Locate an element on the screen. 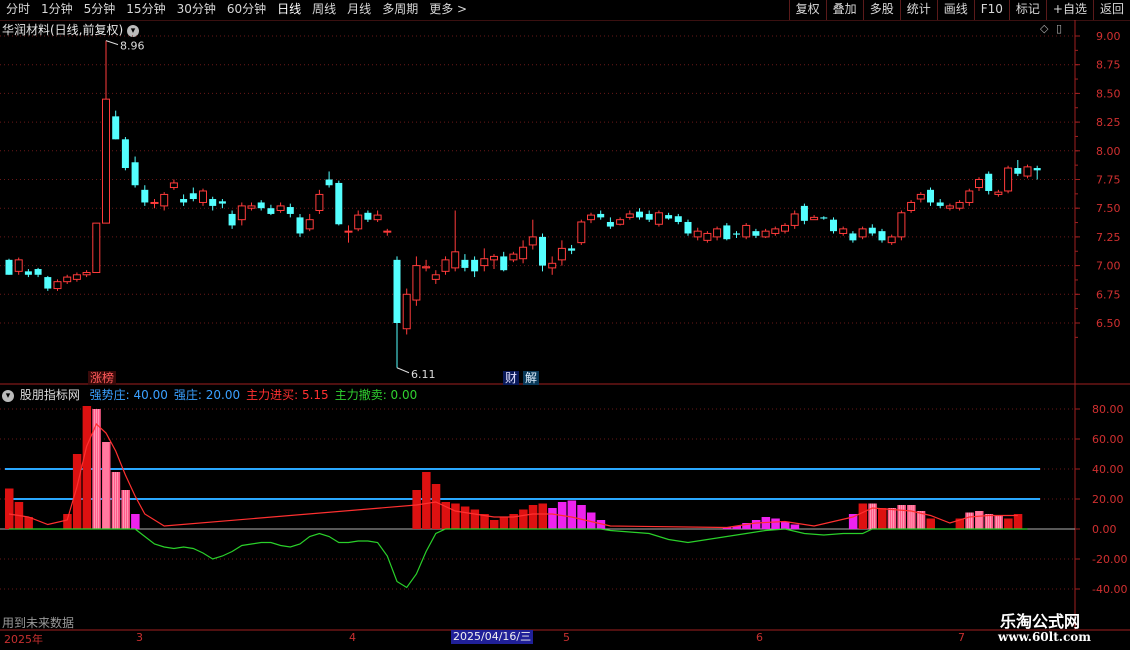 This screenshot has height=650, width=1130. x-label-year: 2025年 is located at coordinates (23, 639).